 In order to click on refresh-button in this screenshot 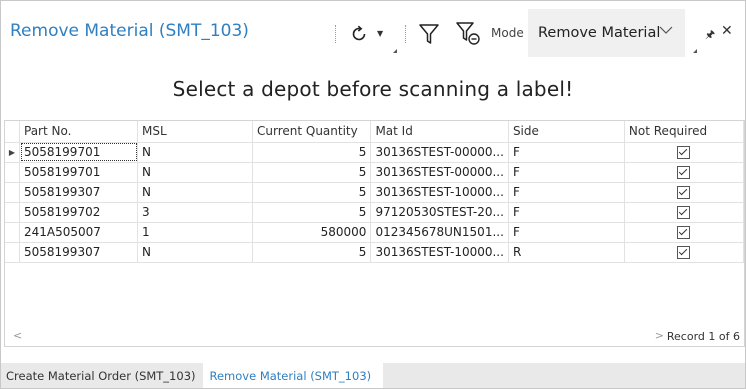, I will do `click(359, 34)`.